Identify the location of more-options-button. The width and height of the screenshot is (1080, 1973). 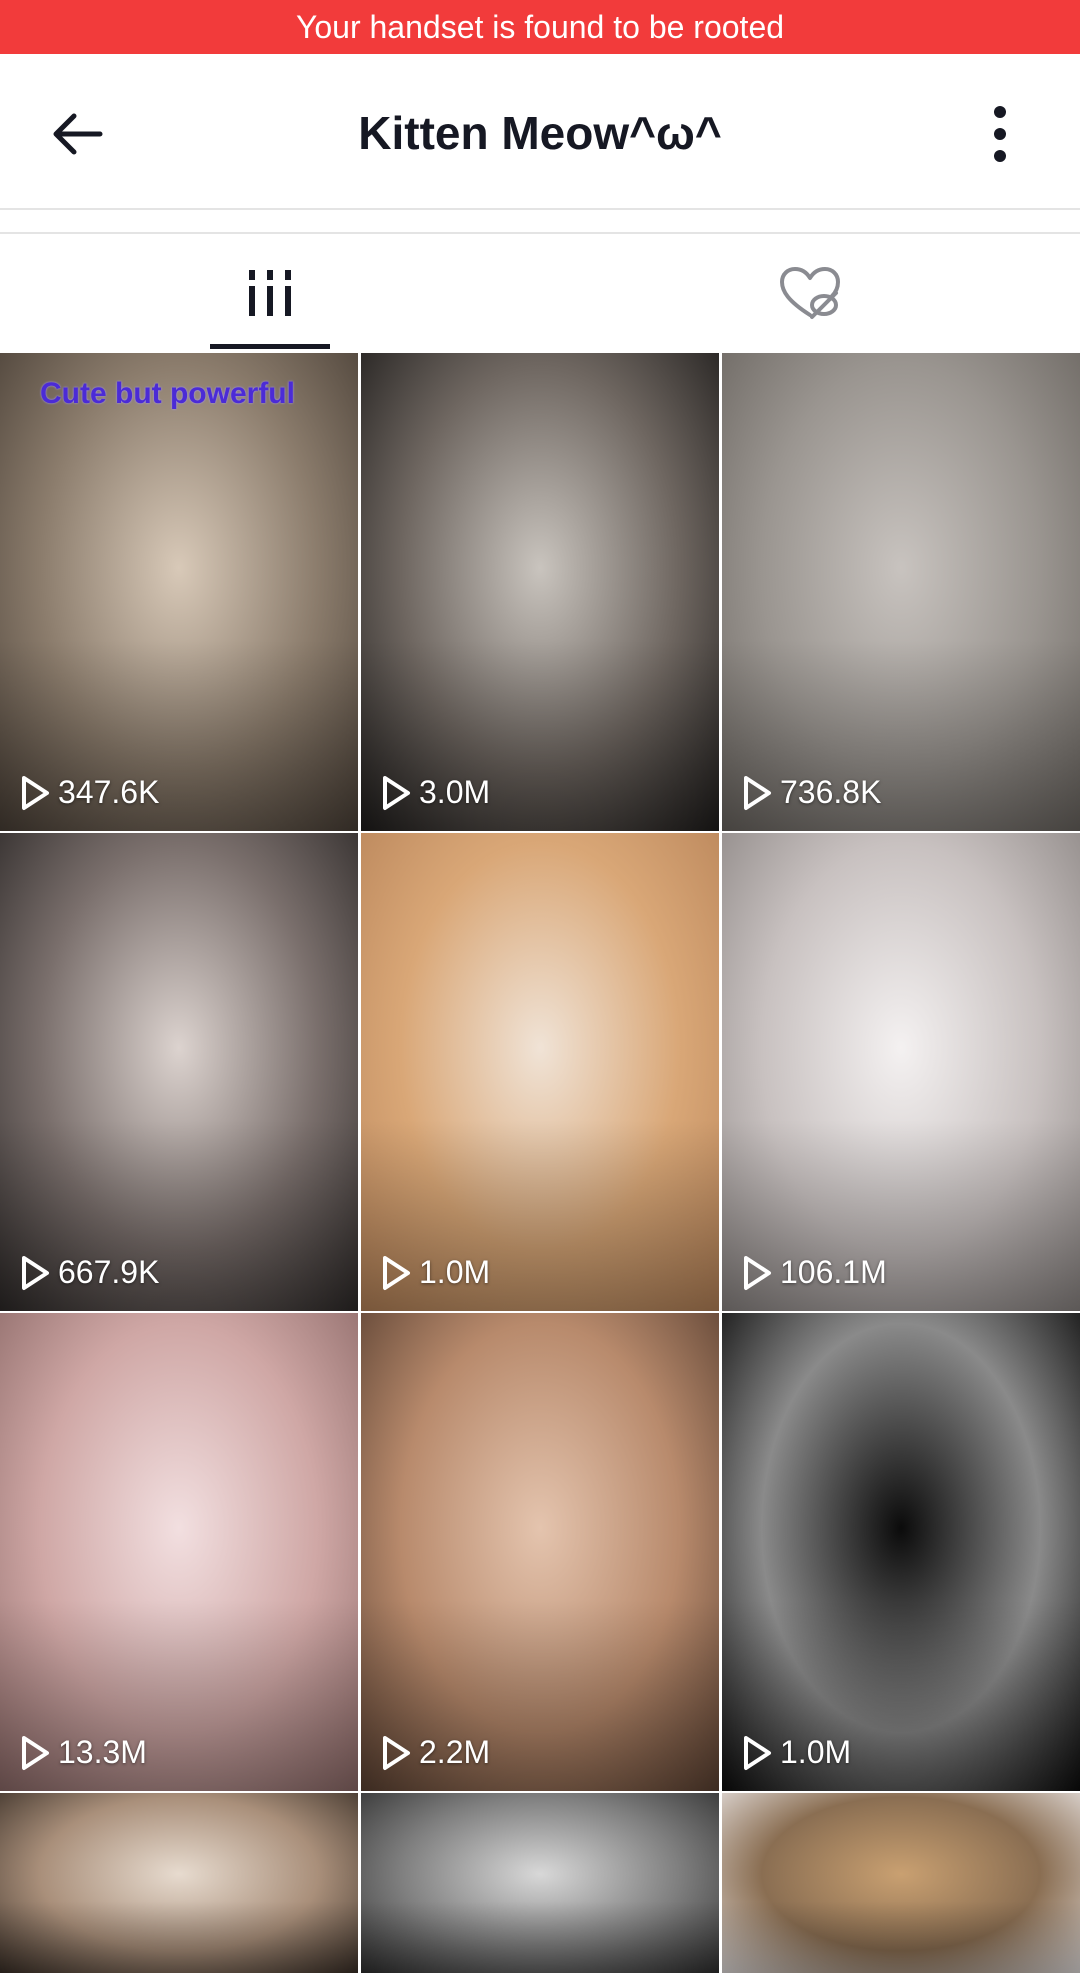
(1000, 134).